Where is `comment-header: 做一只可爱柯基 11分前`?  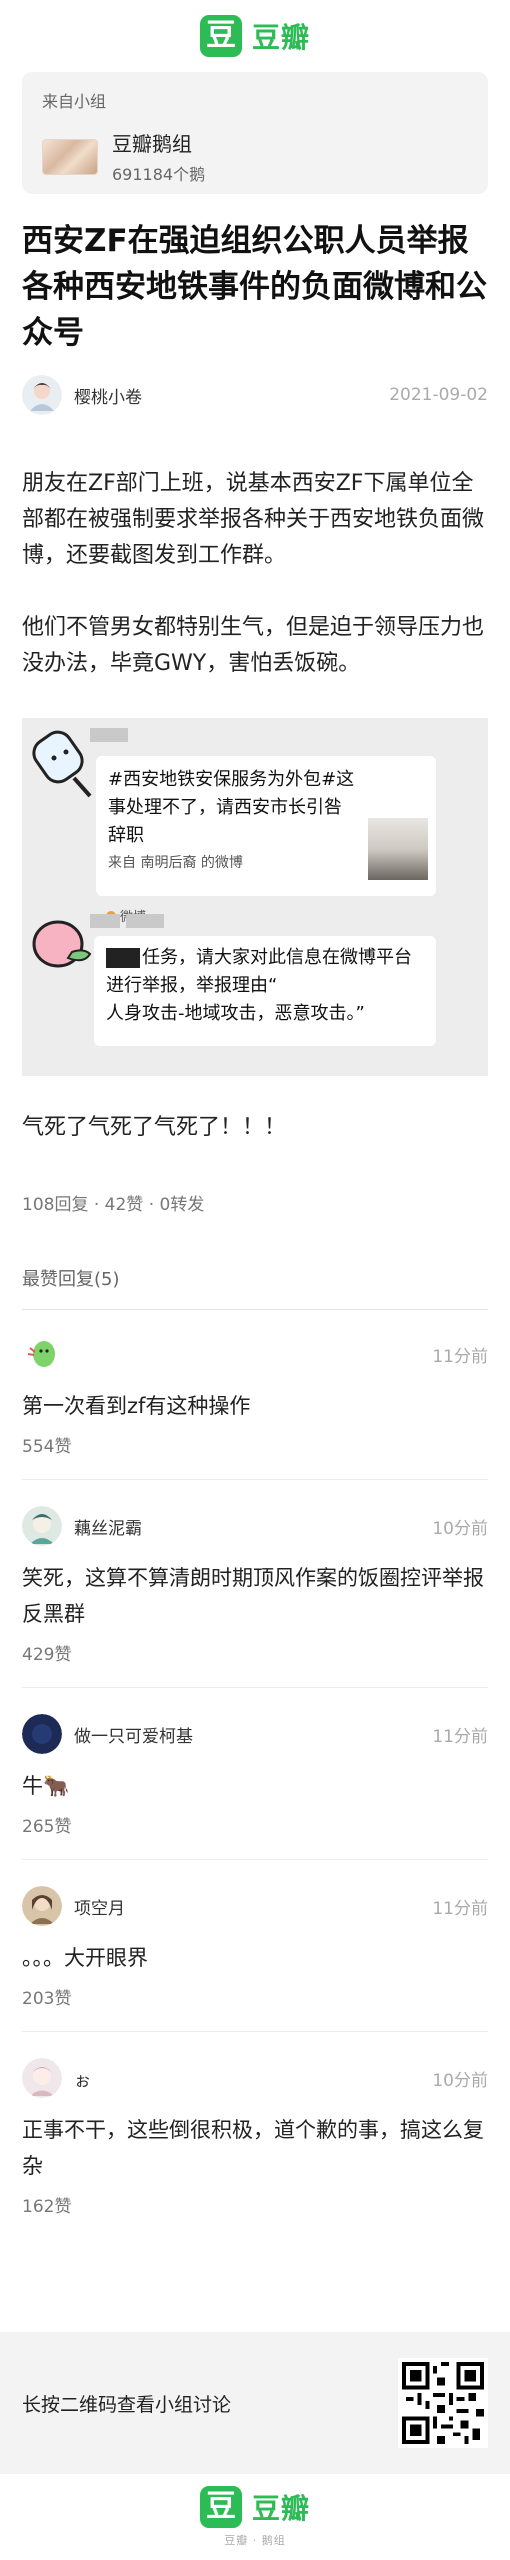
comment-header: 做一只可爱柯基 11分前 is located at coordinates (255, 1734).